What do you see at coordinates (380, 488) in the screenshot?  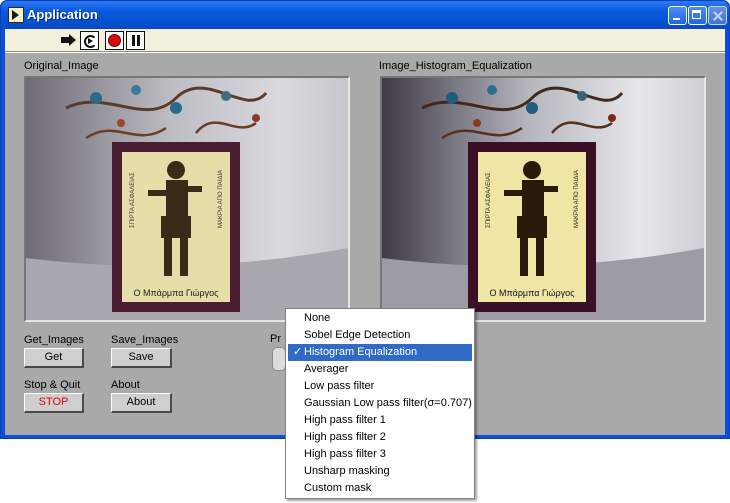 I see `menu-item: Custom mask` at bounding box center [380, 488].